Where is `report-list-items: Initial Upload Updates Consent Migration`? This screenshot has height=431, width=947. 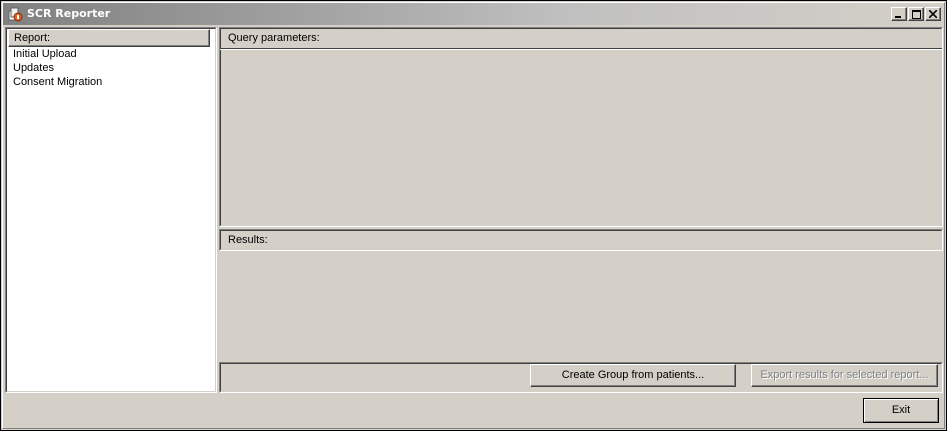
report-list-items: Initial Upload Updates Consent Migration is located at coordinates (57, 68).